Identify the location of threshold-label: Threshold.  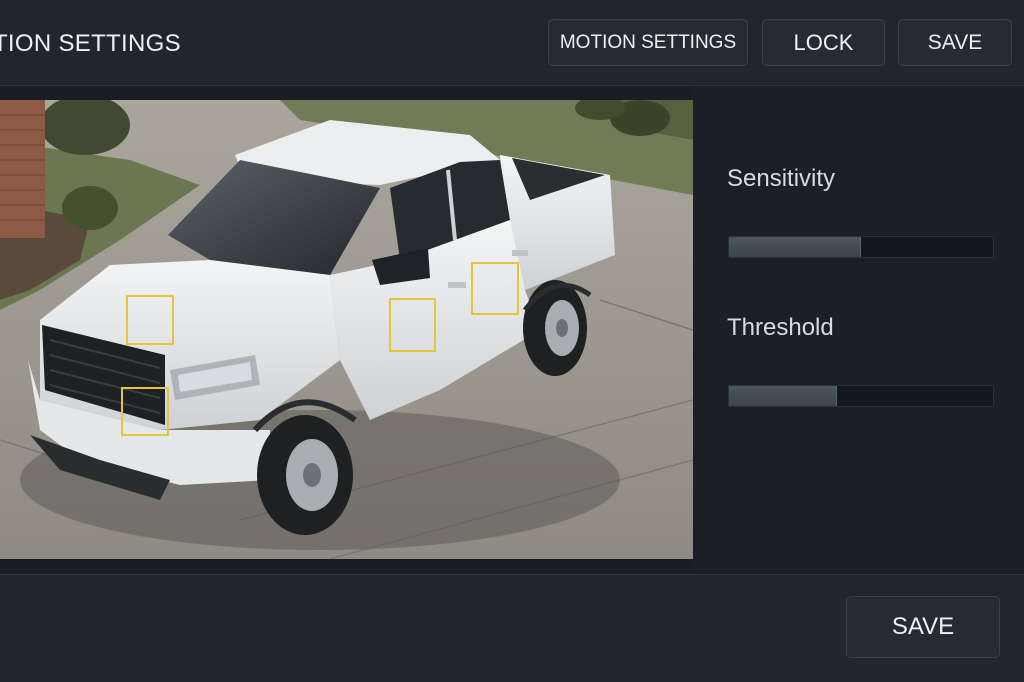
(780, 327).